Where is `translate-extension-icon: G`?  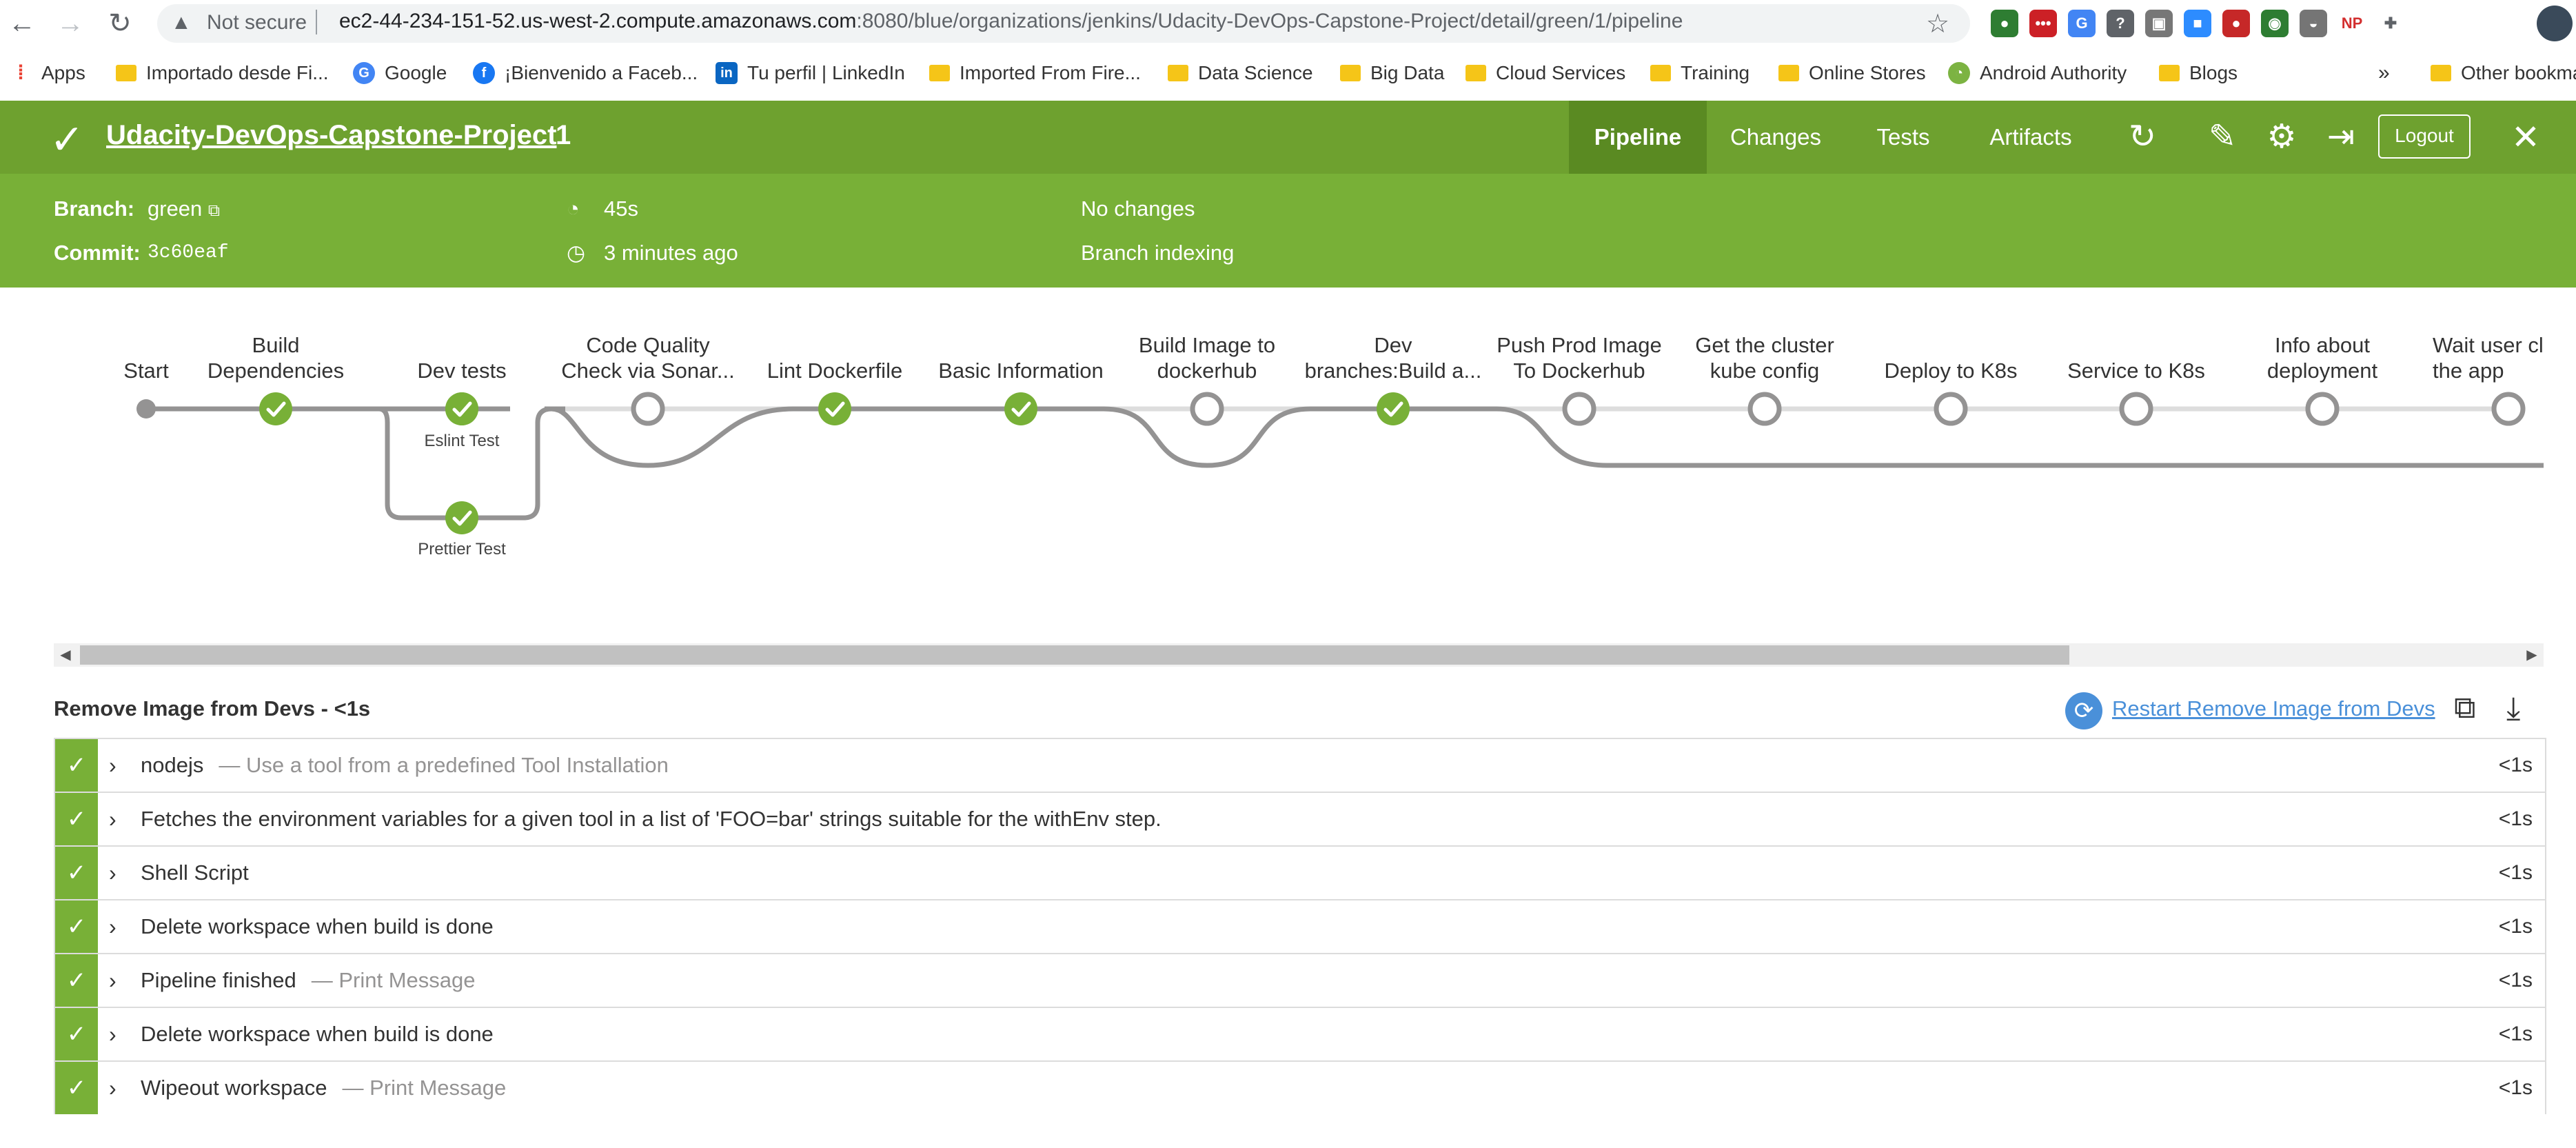
translate-extension-icon: G is located at coordinates (2082, 23).